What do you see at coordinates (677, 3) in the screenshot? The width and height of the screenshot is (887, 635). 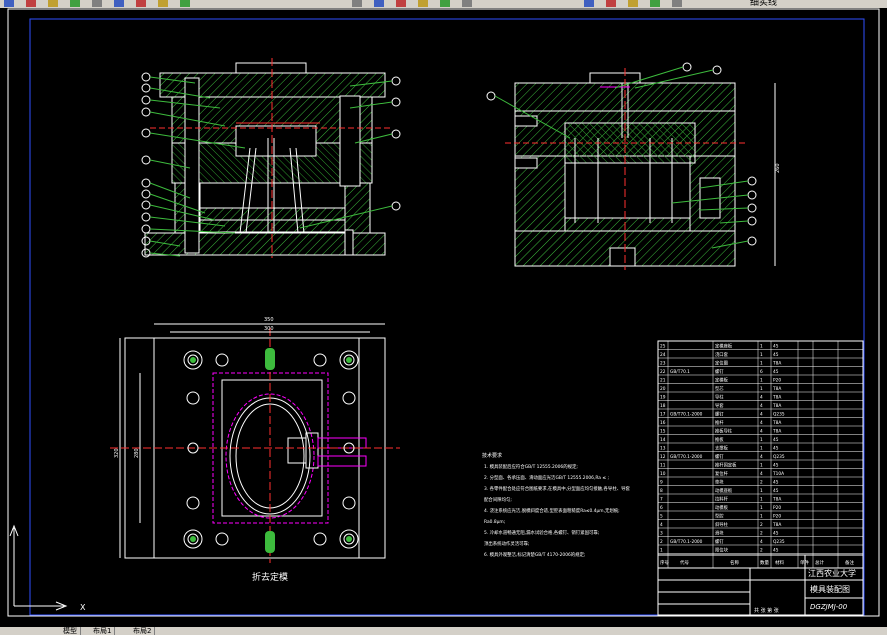 I see `color-icon` at bounding box center [677, 3].